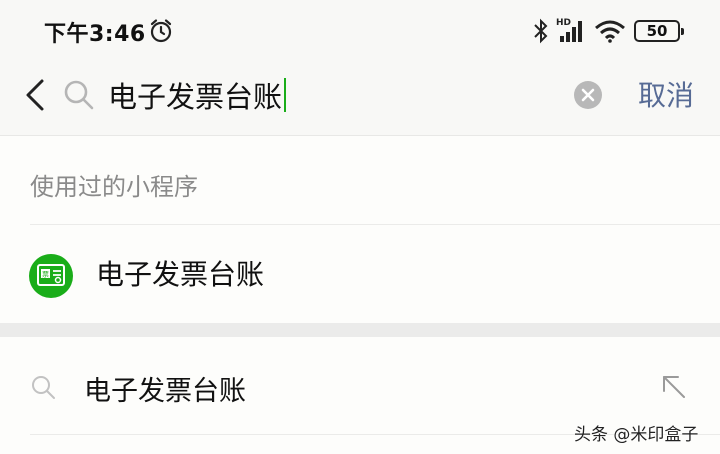  I want to click on back-chevron-icon, so click(35, 95).